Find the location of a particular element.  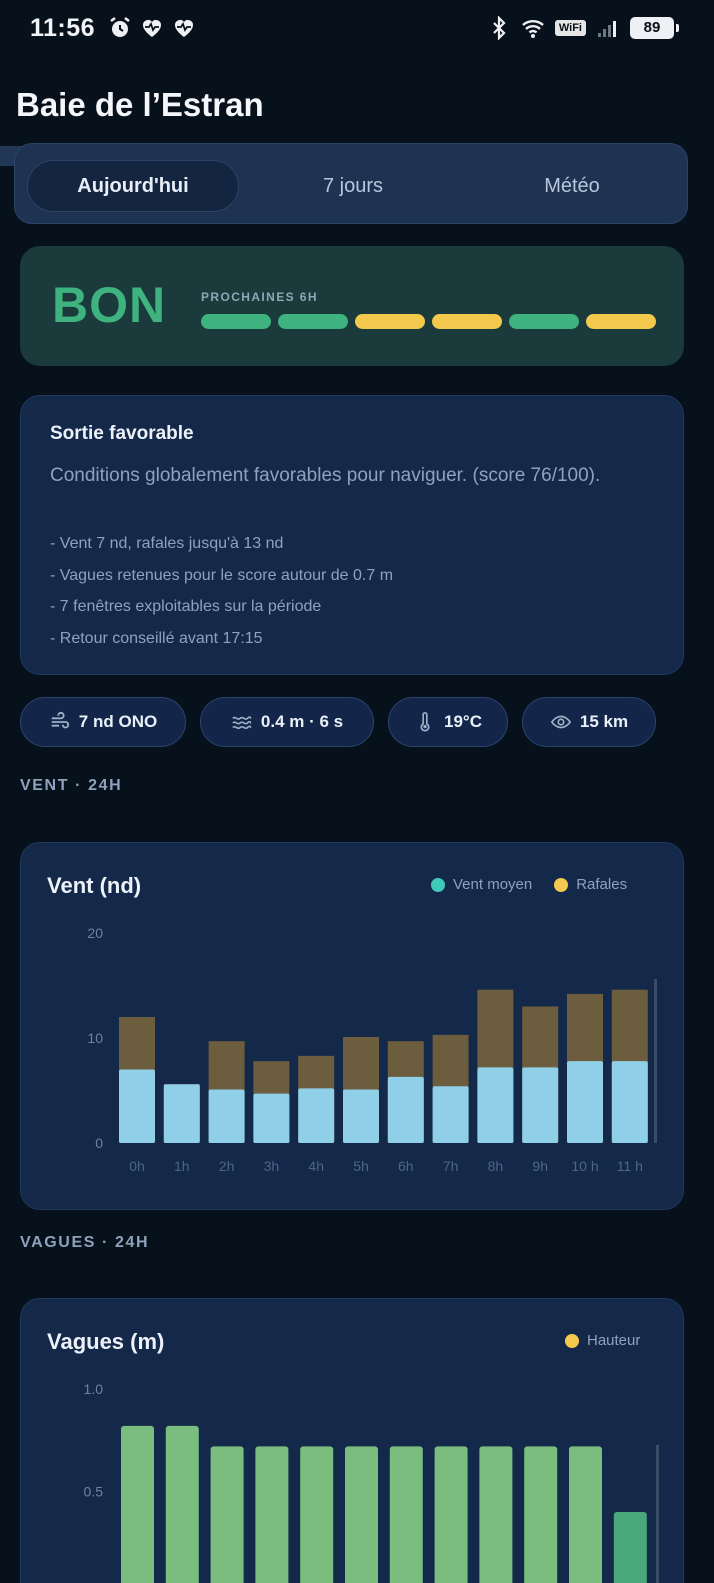

tab-7-days: 7 jours is located at coordinates (353, 186).